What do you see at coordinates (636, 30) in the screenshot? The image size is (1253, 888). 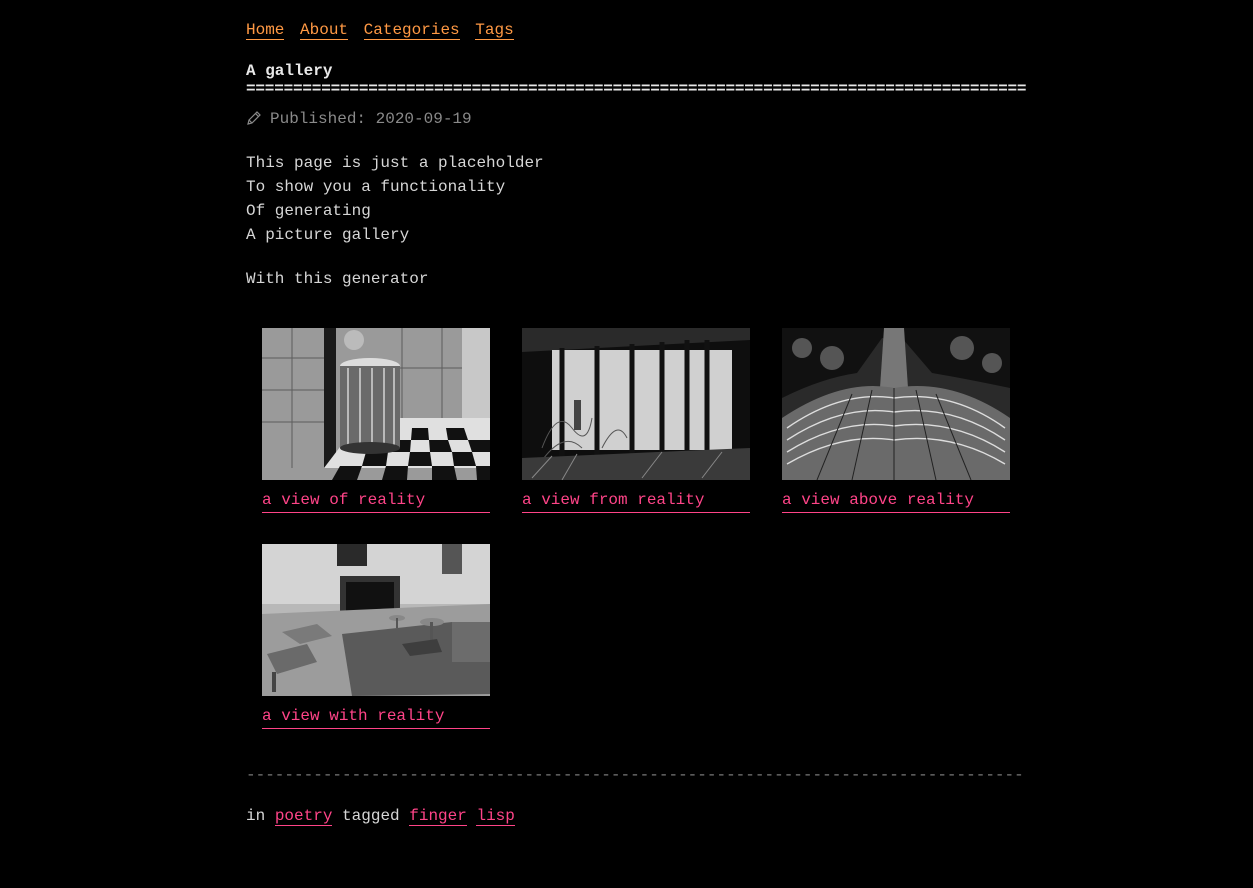 I see `top-nav: Home About Categories Tags` at bounding box center [636, 30].